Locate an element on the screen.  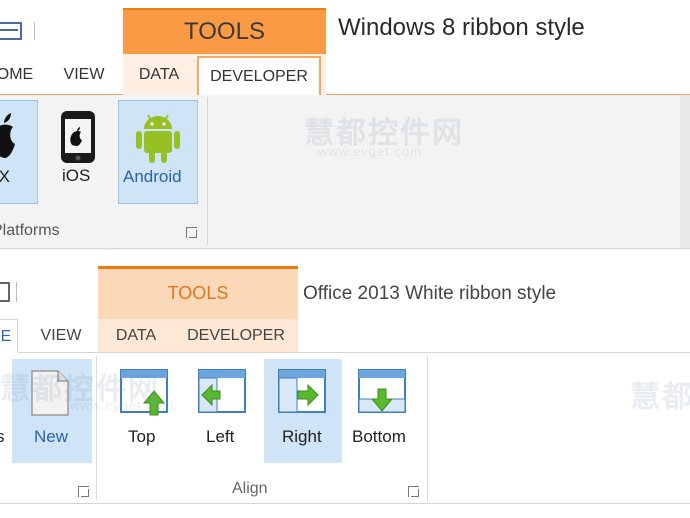
align-top-label: Top is located at coordinates (142, 436).